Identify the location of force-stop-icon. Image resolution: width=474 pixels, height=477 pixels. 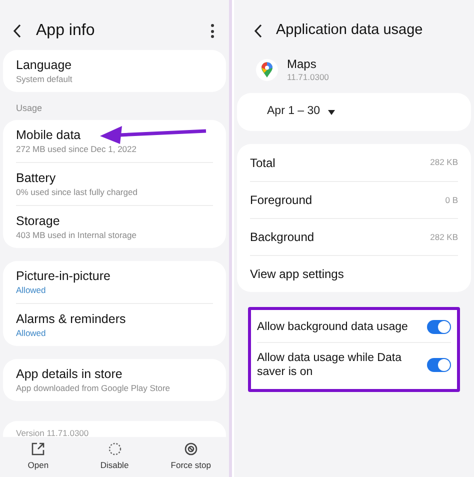
(191, 449).